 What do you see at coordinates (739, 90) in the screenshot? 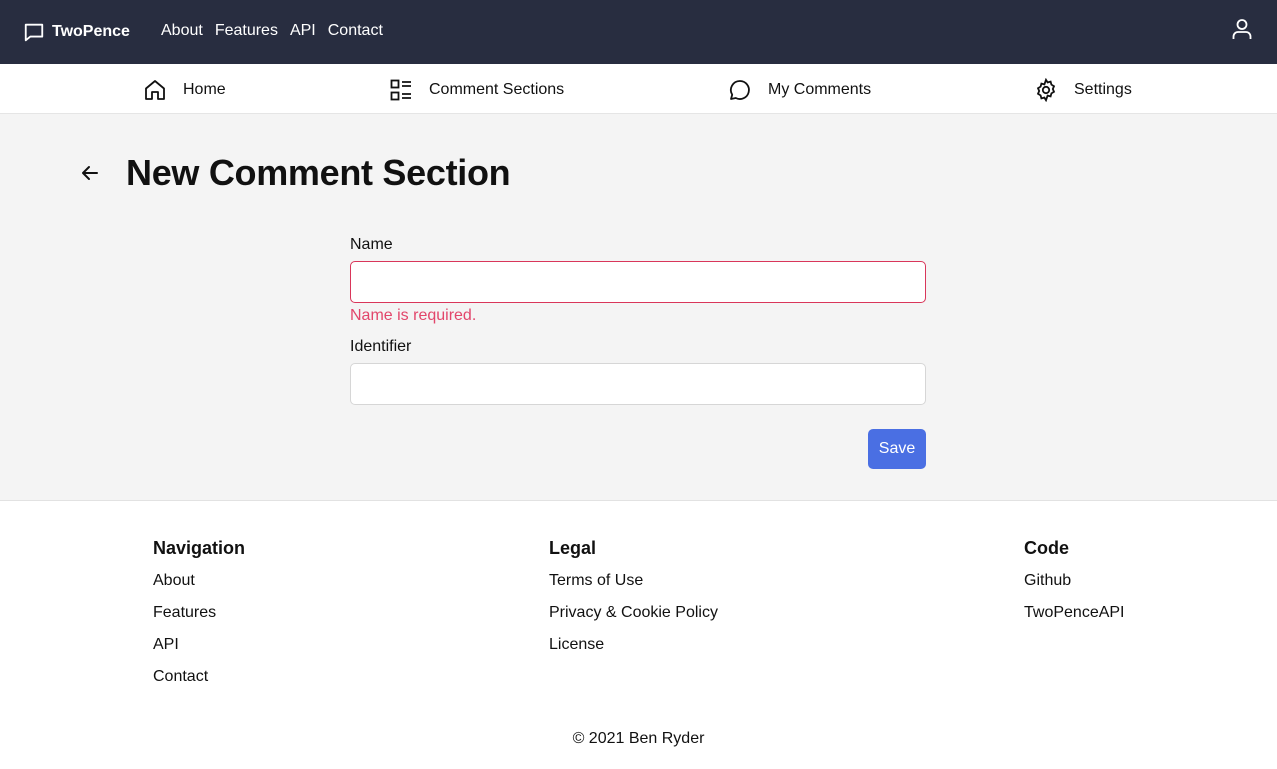
I see `comment-icon` at bounding box center [739, 90].